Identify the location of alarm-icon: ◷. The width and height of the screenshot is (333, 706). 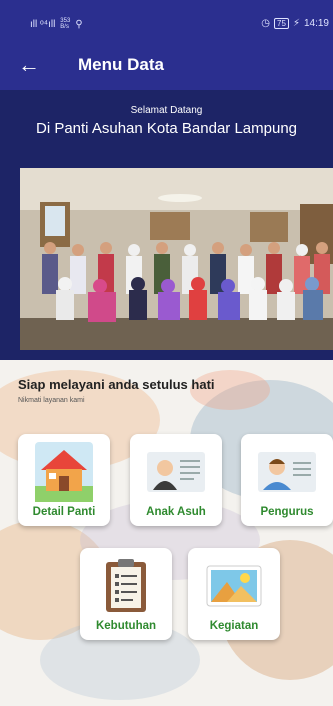
(266, 23).